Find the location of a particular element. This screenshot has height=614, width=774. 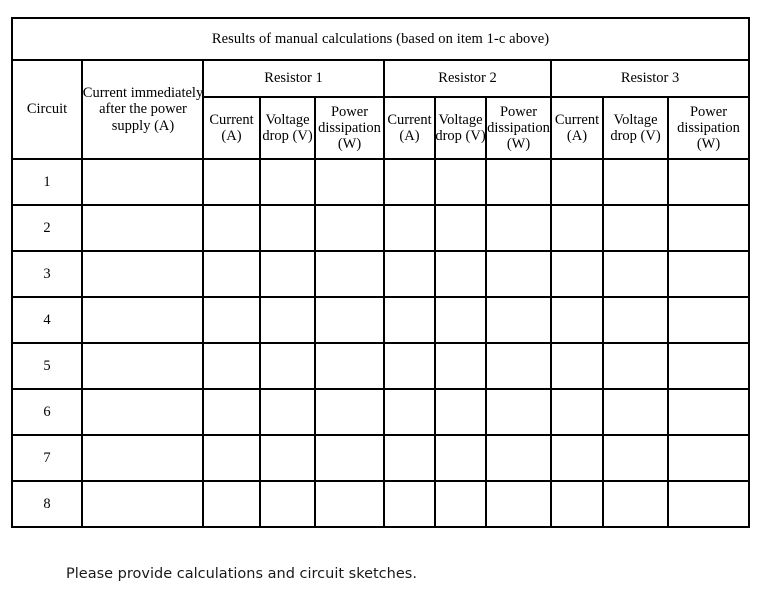

row-circuit-number: 5 is located at coordinates (47, 366).